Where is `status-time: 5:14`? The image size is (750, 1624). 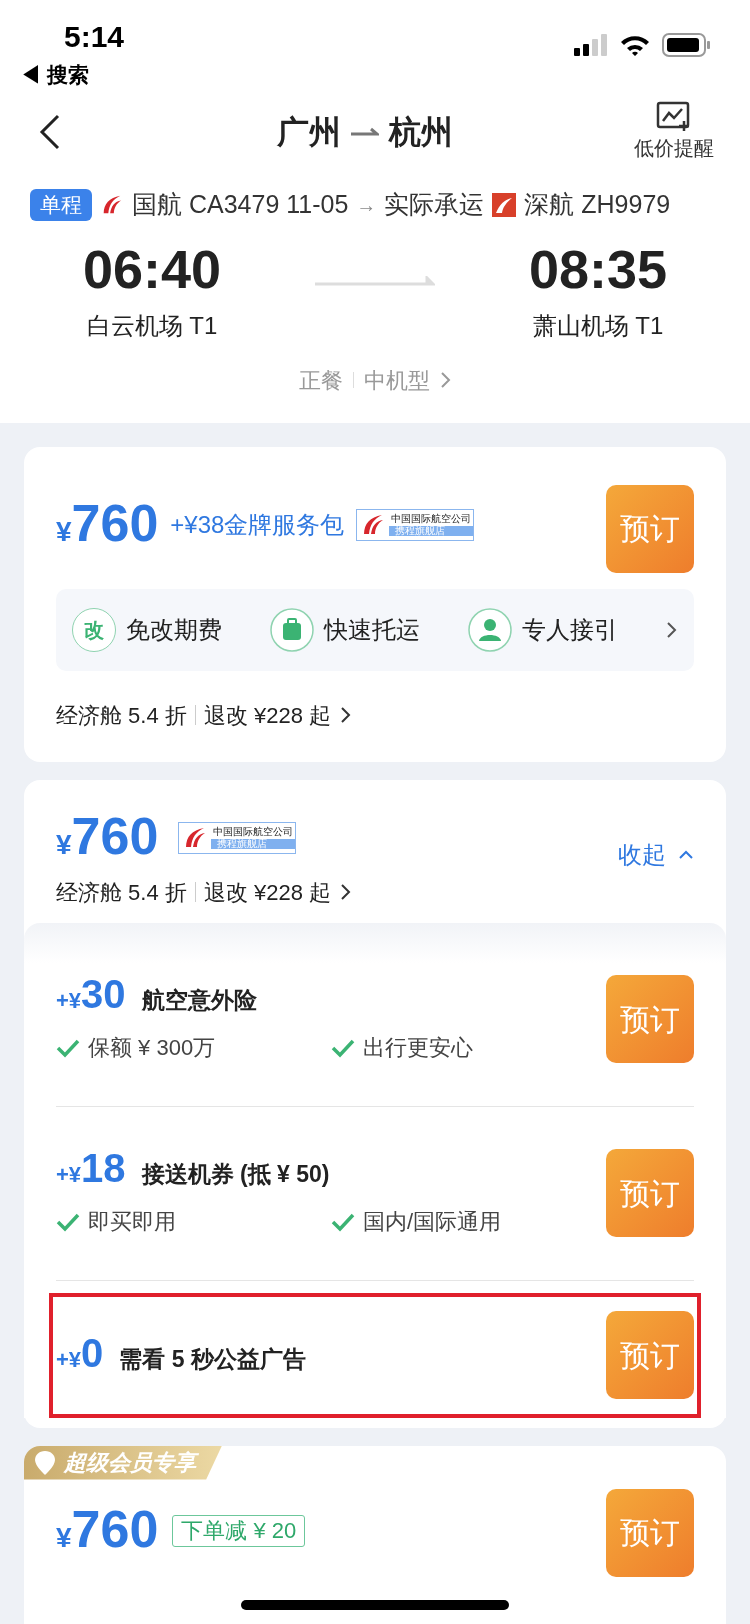 status-time: 5:14 is located at coordinates (94, 37).